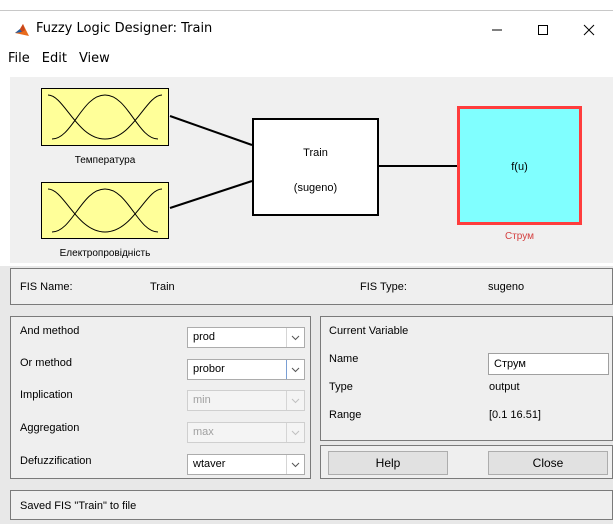 The image size is (613, 524). I want to click on fis-type-label: FIS Type:, so click(383, 287).